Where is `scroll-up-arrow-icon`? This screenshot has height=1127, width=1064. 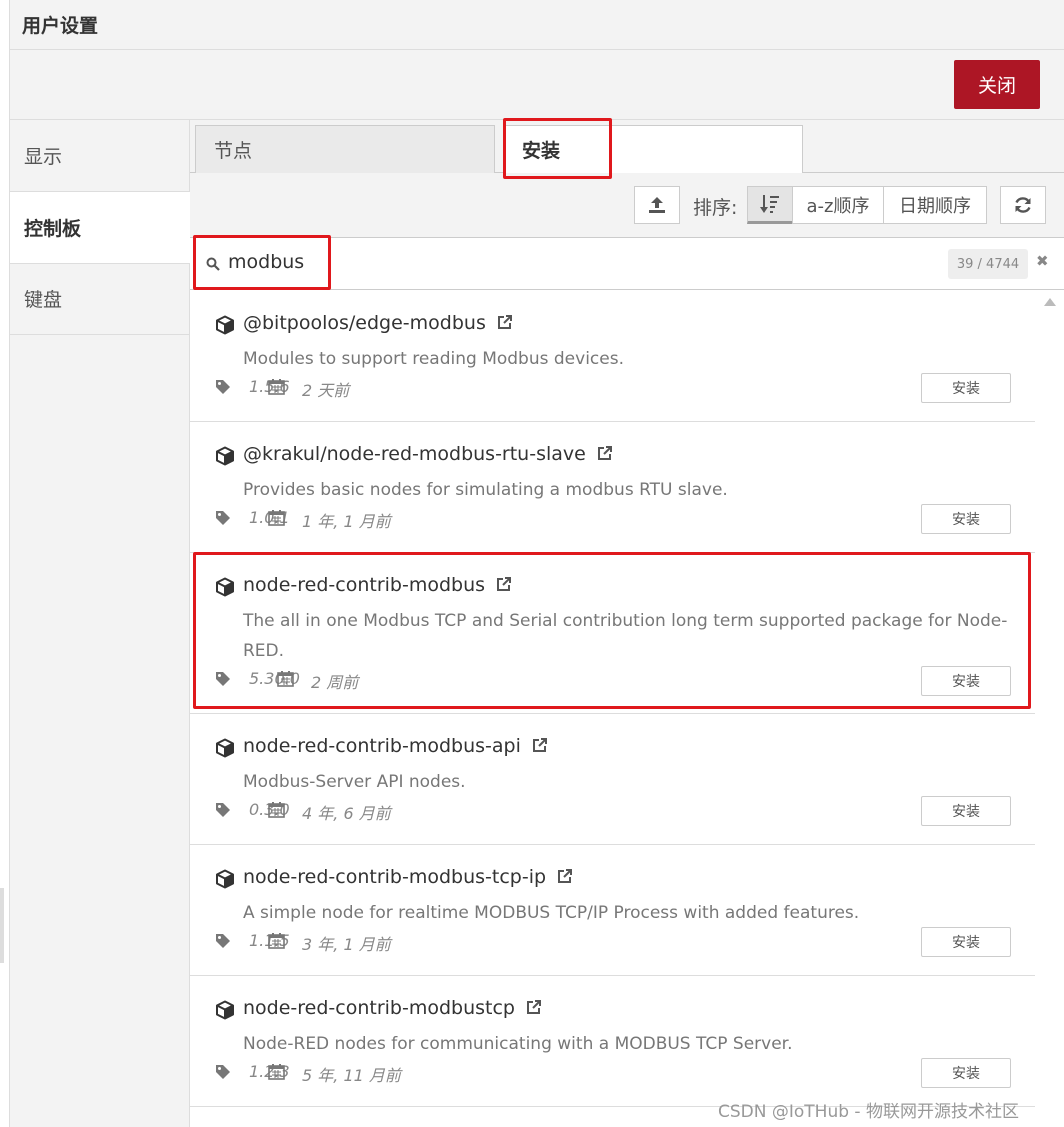
scroll-up-arrow-icon is located at coordinates (1050, 302).